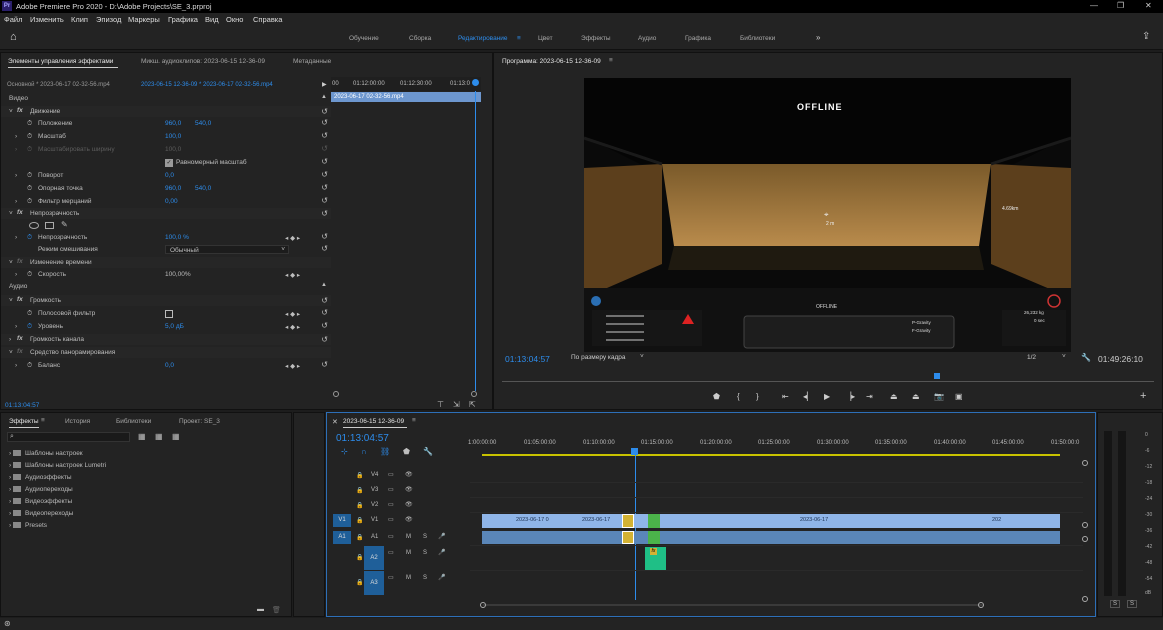  What do you see at coordinates (166, 339) in the screenshot?
I see `channel-volume-section: › fx Громкость канала ↺` at bounding box center [166, 339].